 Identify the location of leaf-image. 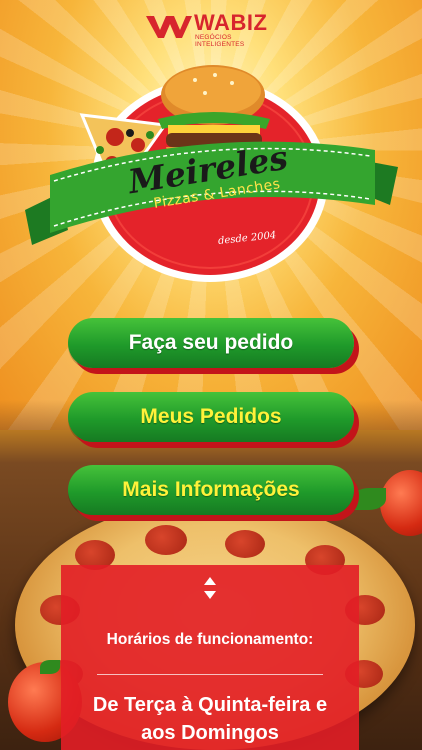
(50, 667).